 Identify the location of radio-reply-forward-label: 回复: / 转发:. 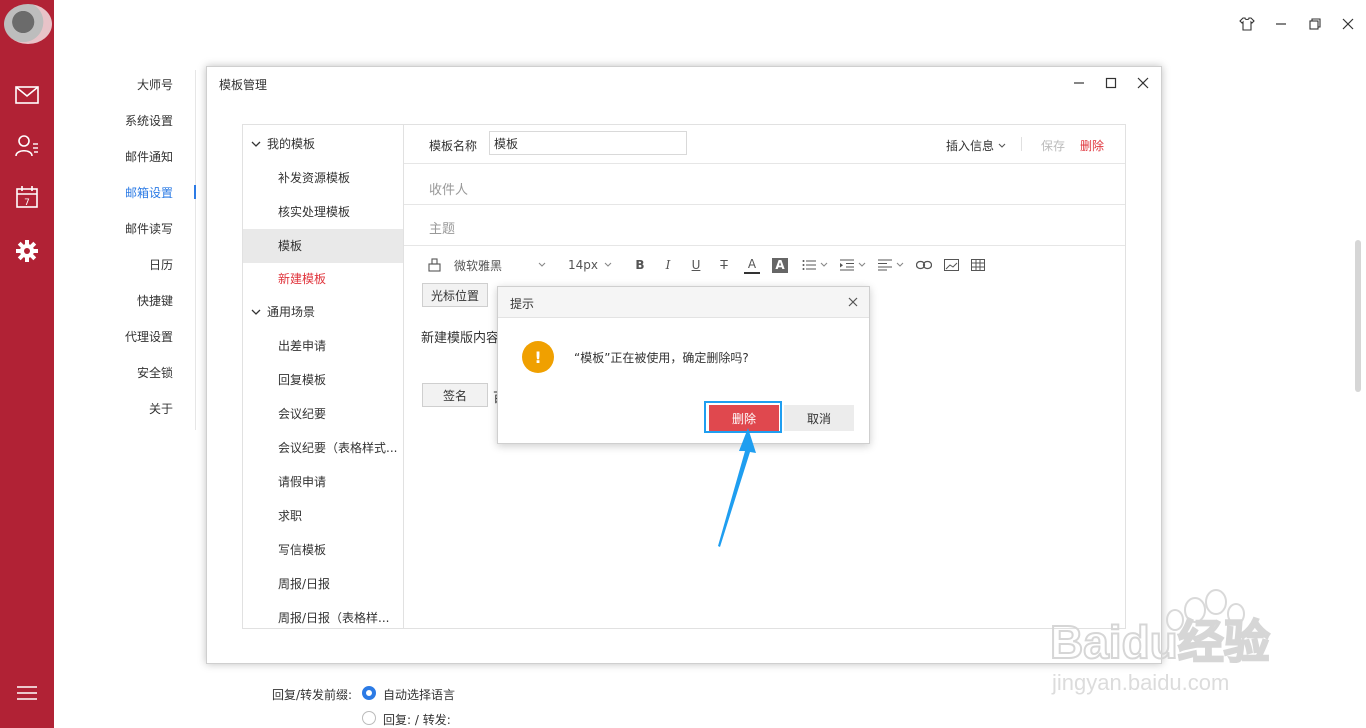
(417, 719).